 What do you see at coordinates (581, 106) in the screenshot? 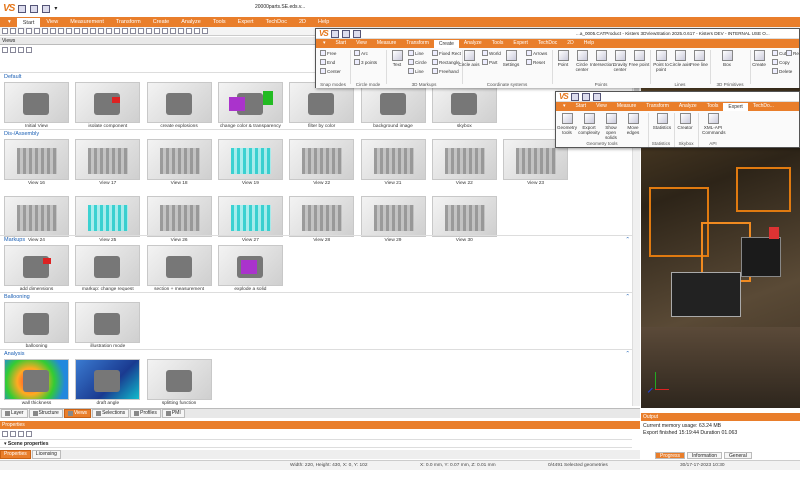
I see `menu-start: Start` at bounding box center [581, 106].